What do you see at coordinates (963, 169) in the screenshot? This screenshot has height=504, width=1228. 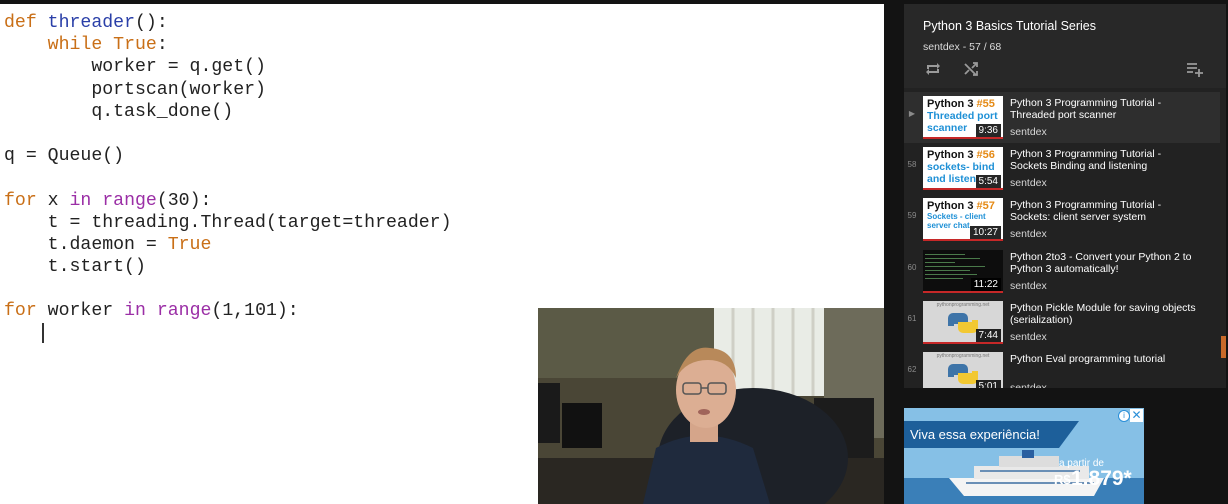 I see `video-thumbnail: Python 3 #56 sockets- bind and listen 5:54` at bounding box center [963, 169].